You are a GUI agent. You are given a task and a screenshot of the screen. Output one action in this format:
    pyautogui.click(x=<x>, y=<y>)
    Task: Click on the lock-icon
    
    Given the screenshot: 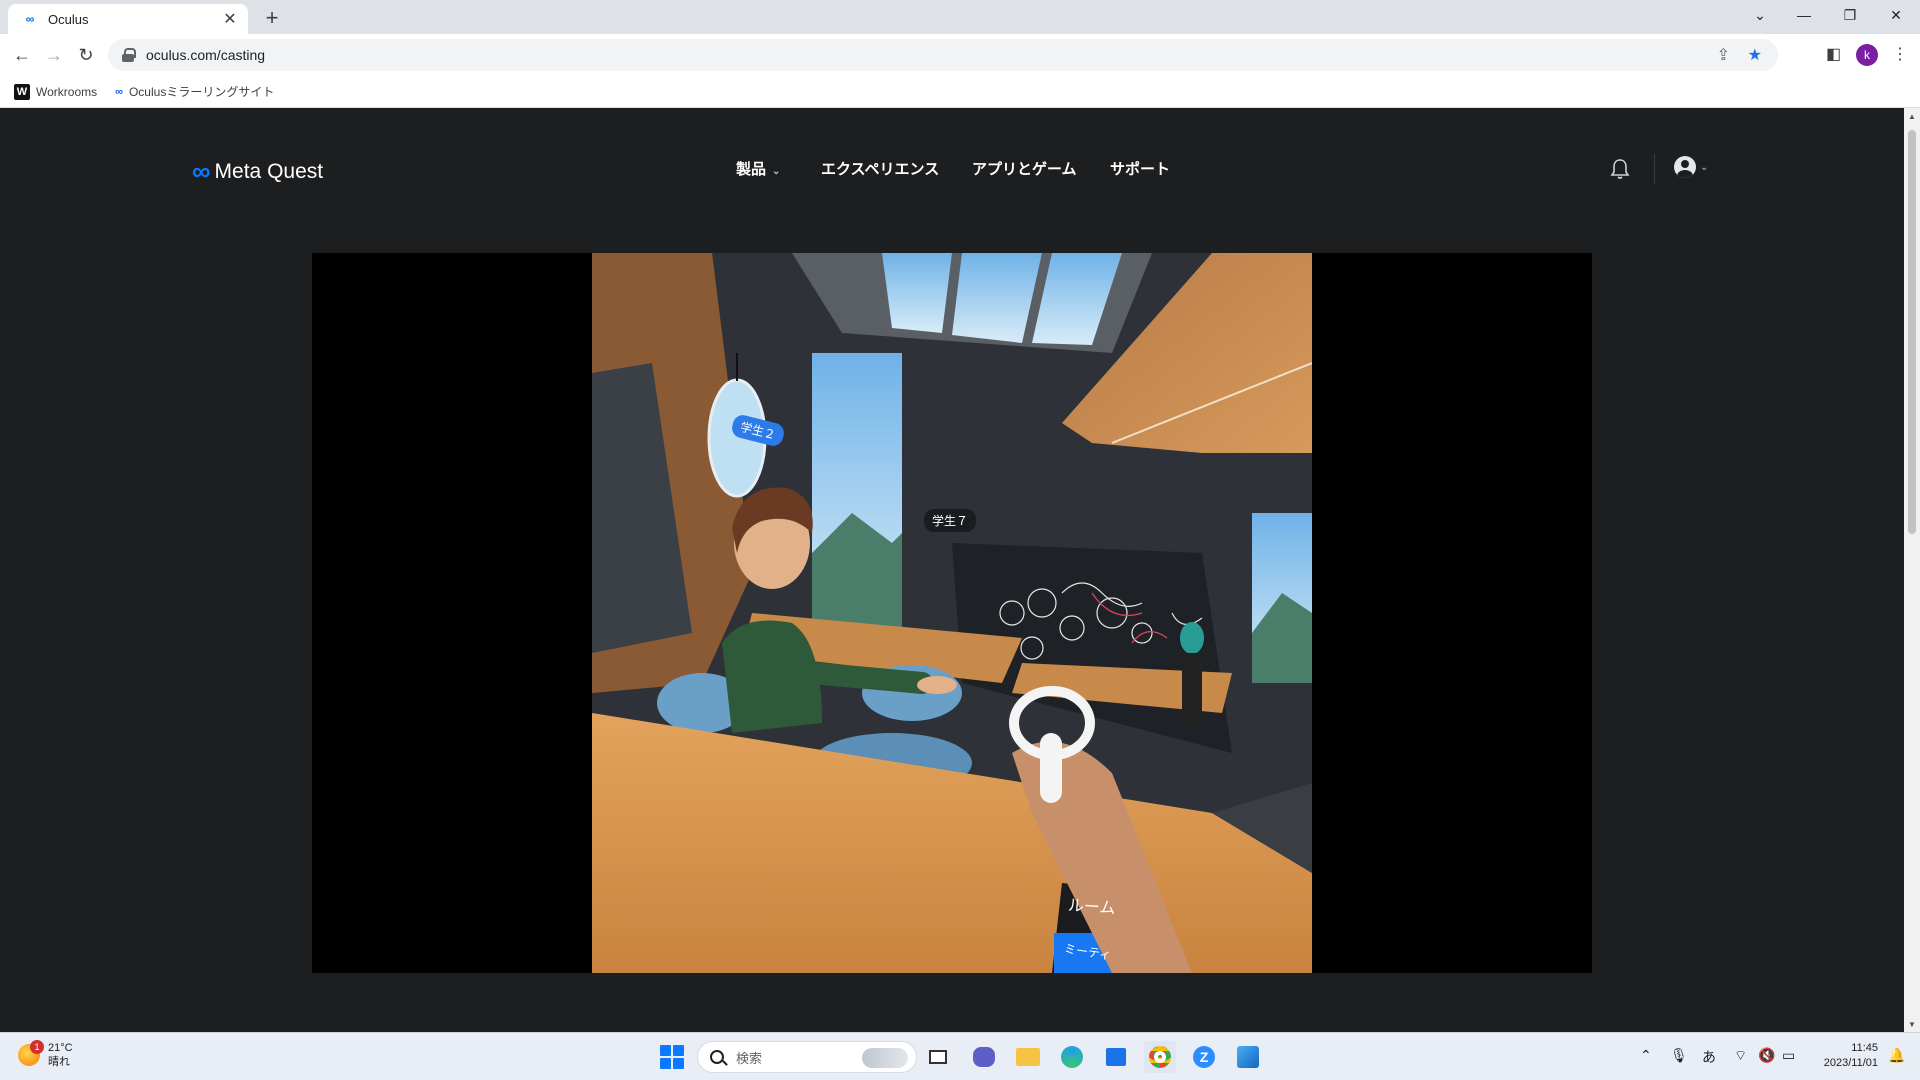 What is the action you would take?
    pyautogui.click(x=129, y=55)
    